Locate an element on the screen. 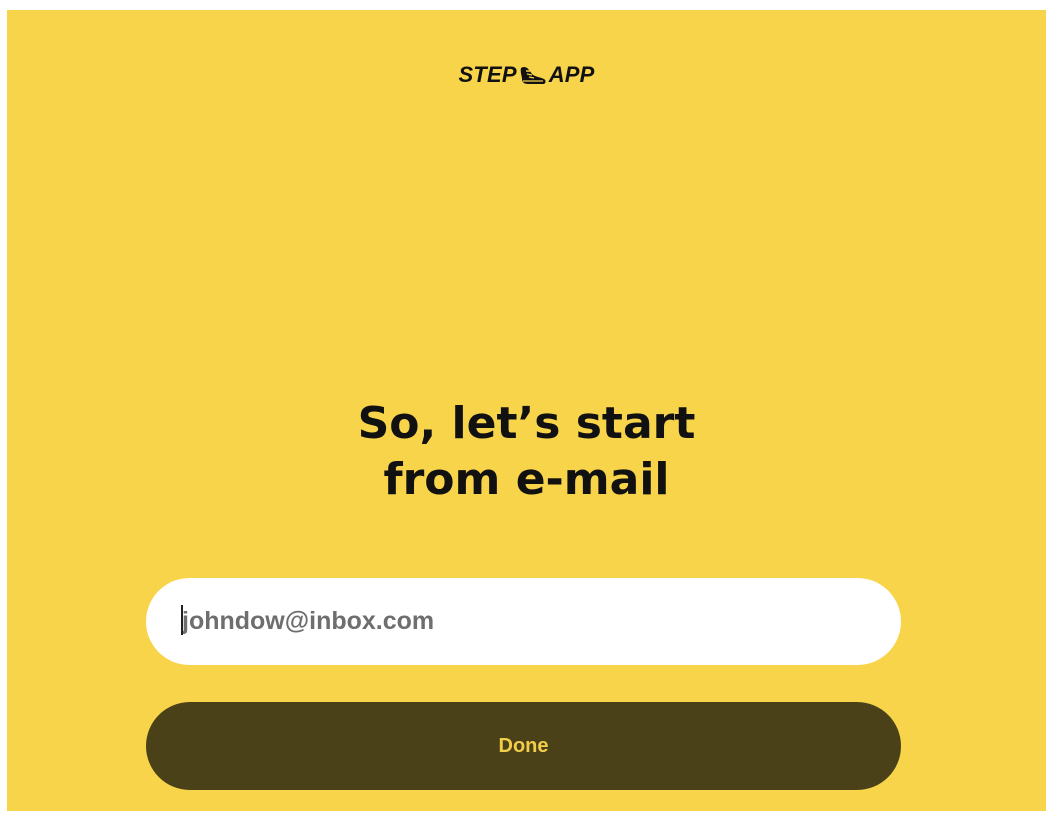  email-field is located at coordinates (523, 621).